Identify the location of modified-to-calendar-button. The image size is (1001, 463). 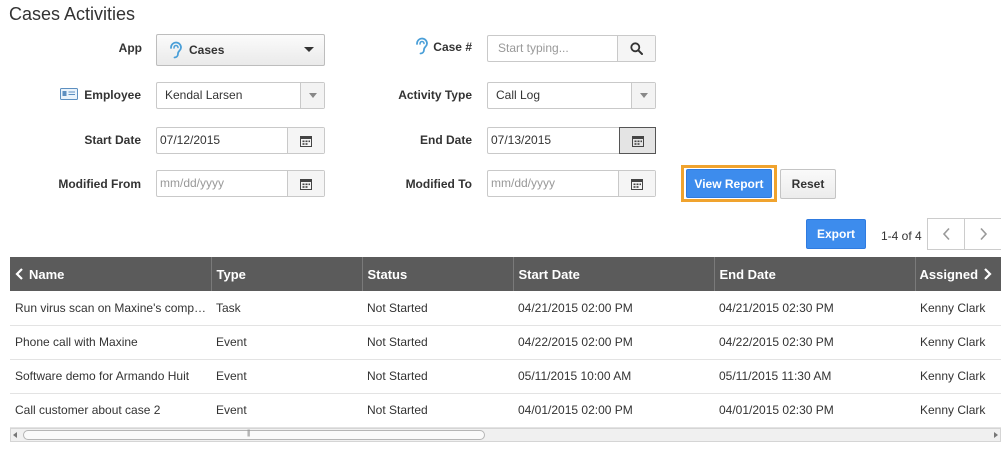
(636, 183).